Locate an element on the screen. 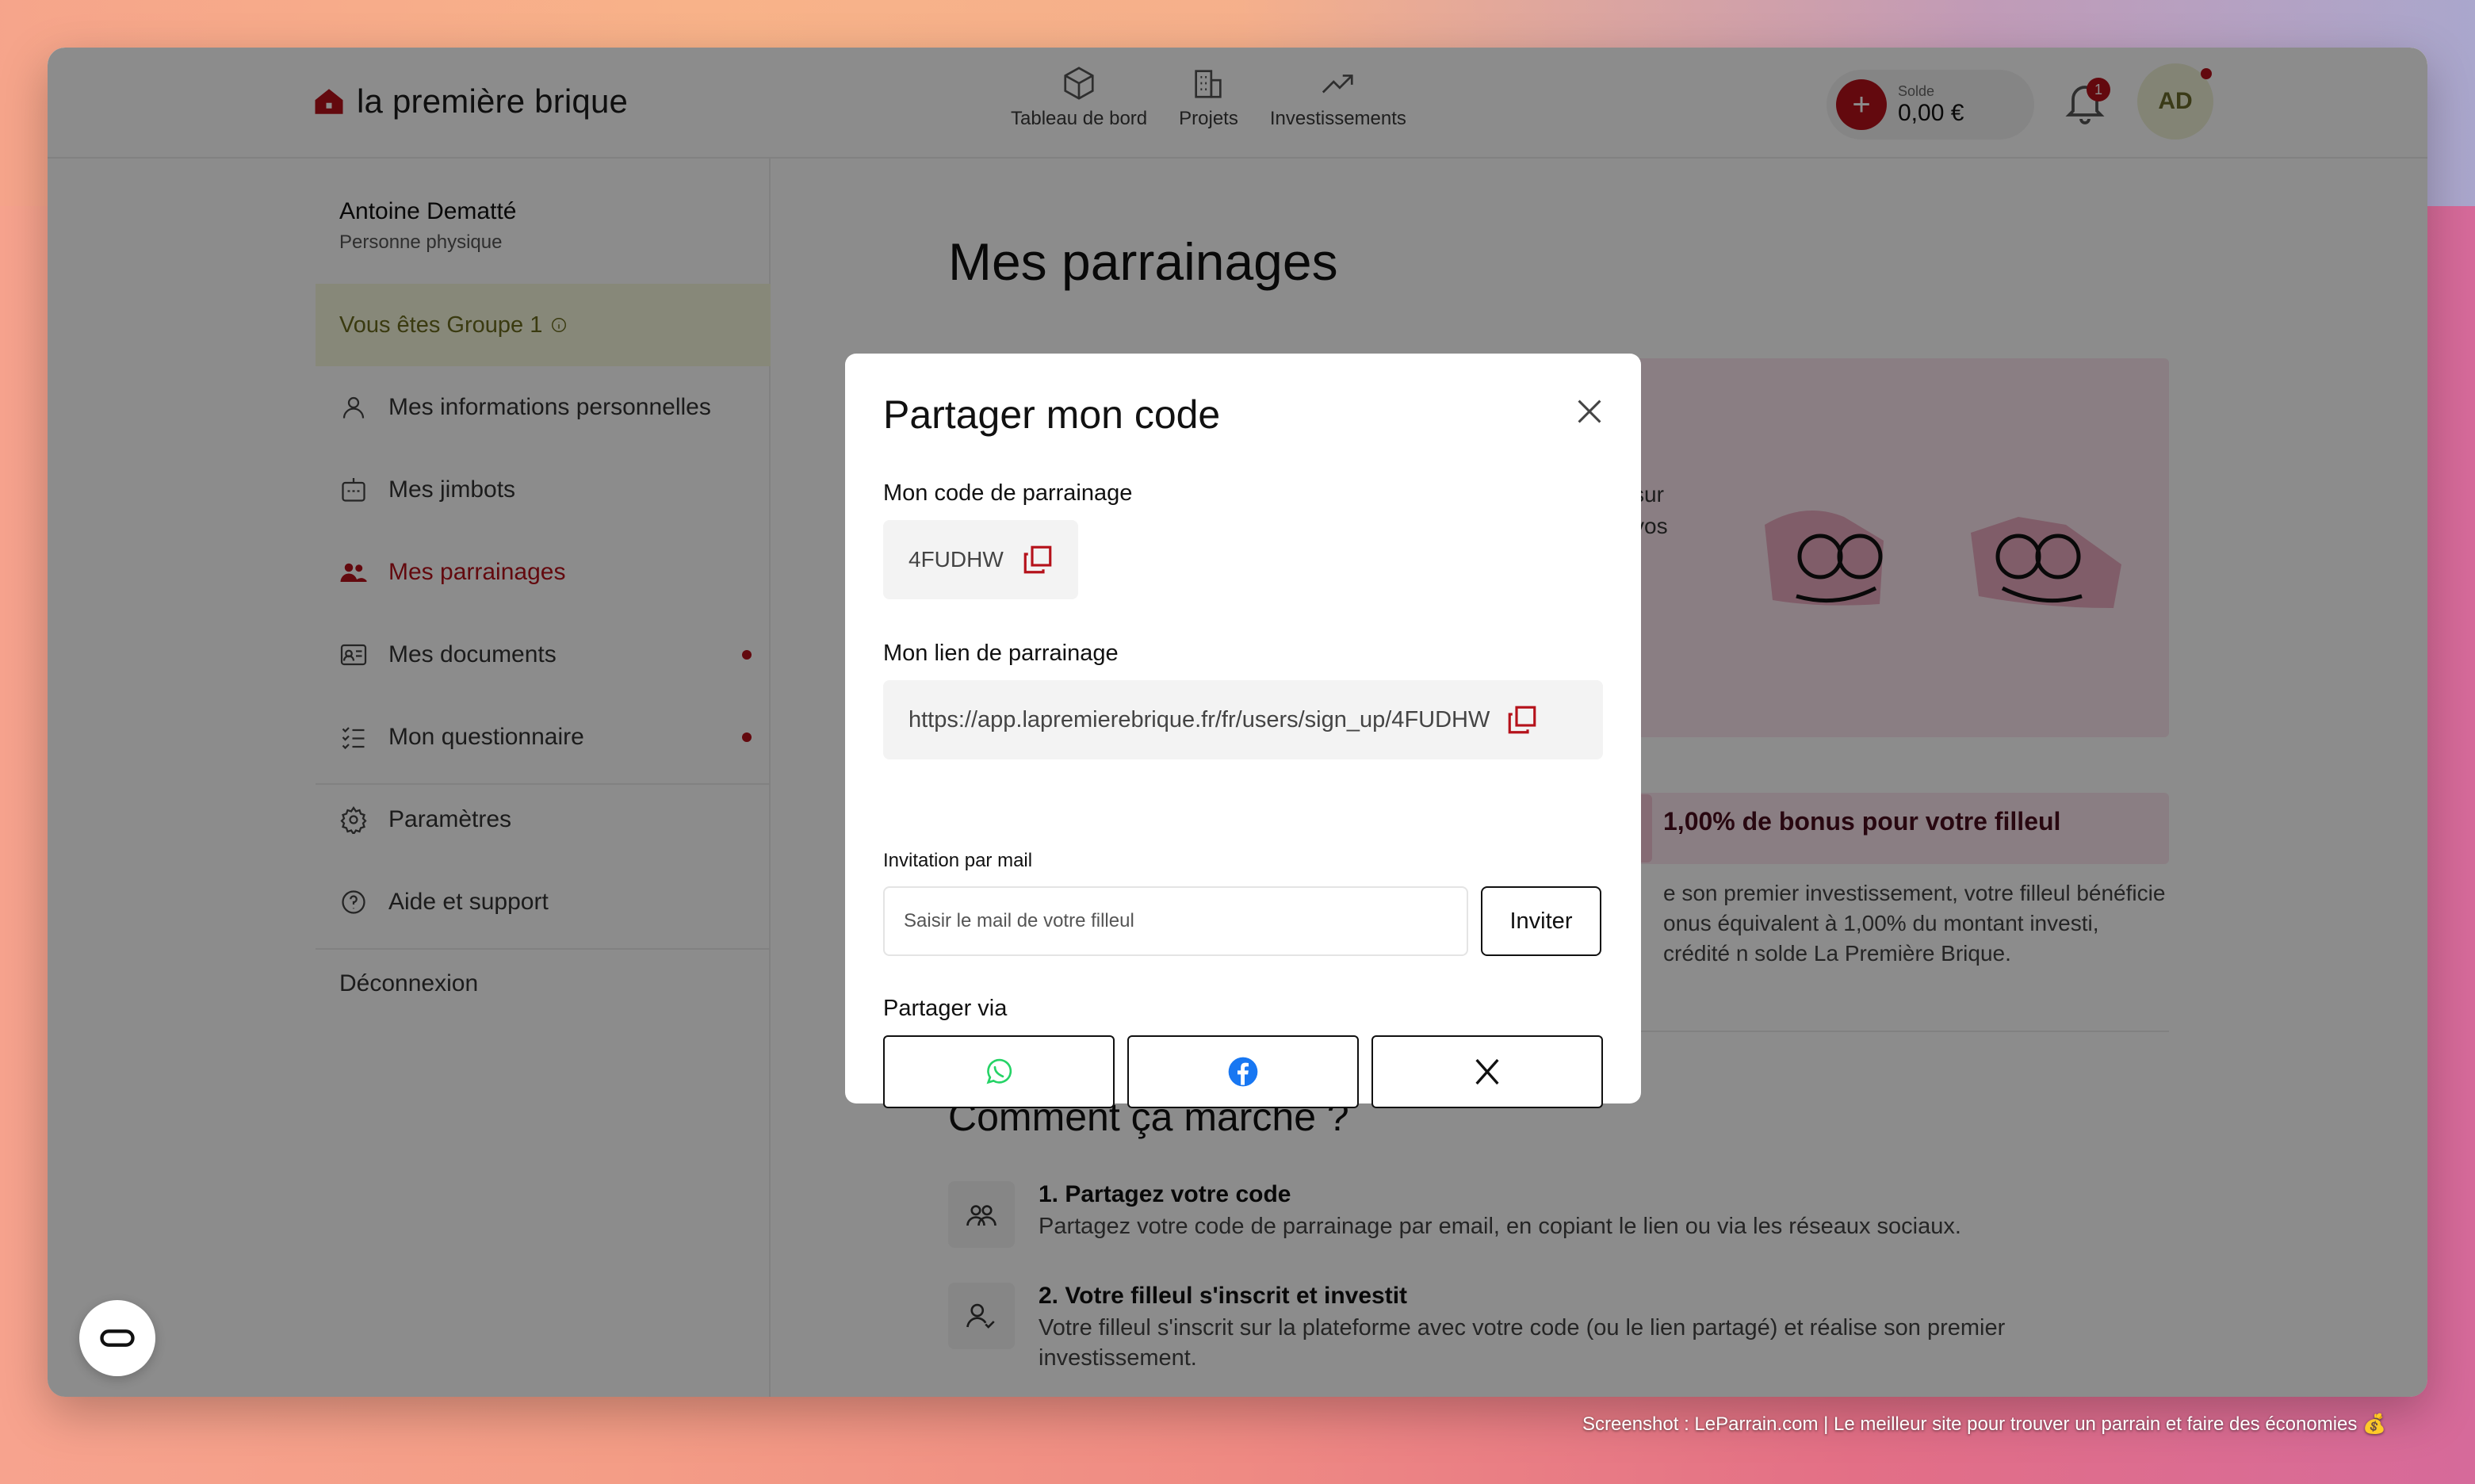  mail-label: Invitation par mail is located at coordinates (958, 860).